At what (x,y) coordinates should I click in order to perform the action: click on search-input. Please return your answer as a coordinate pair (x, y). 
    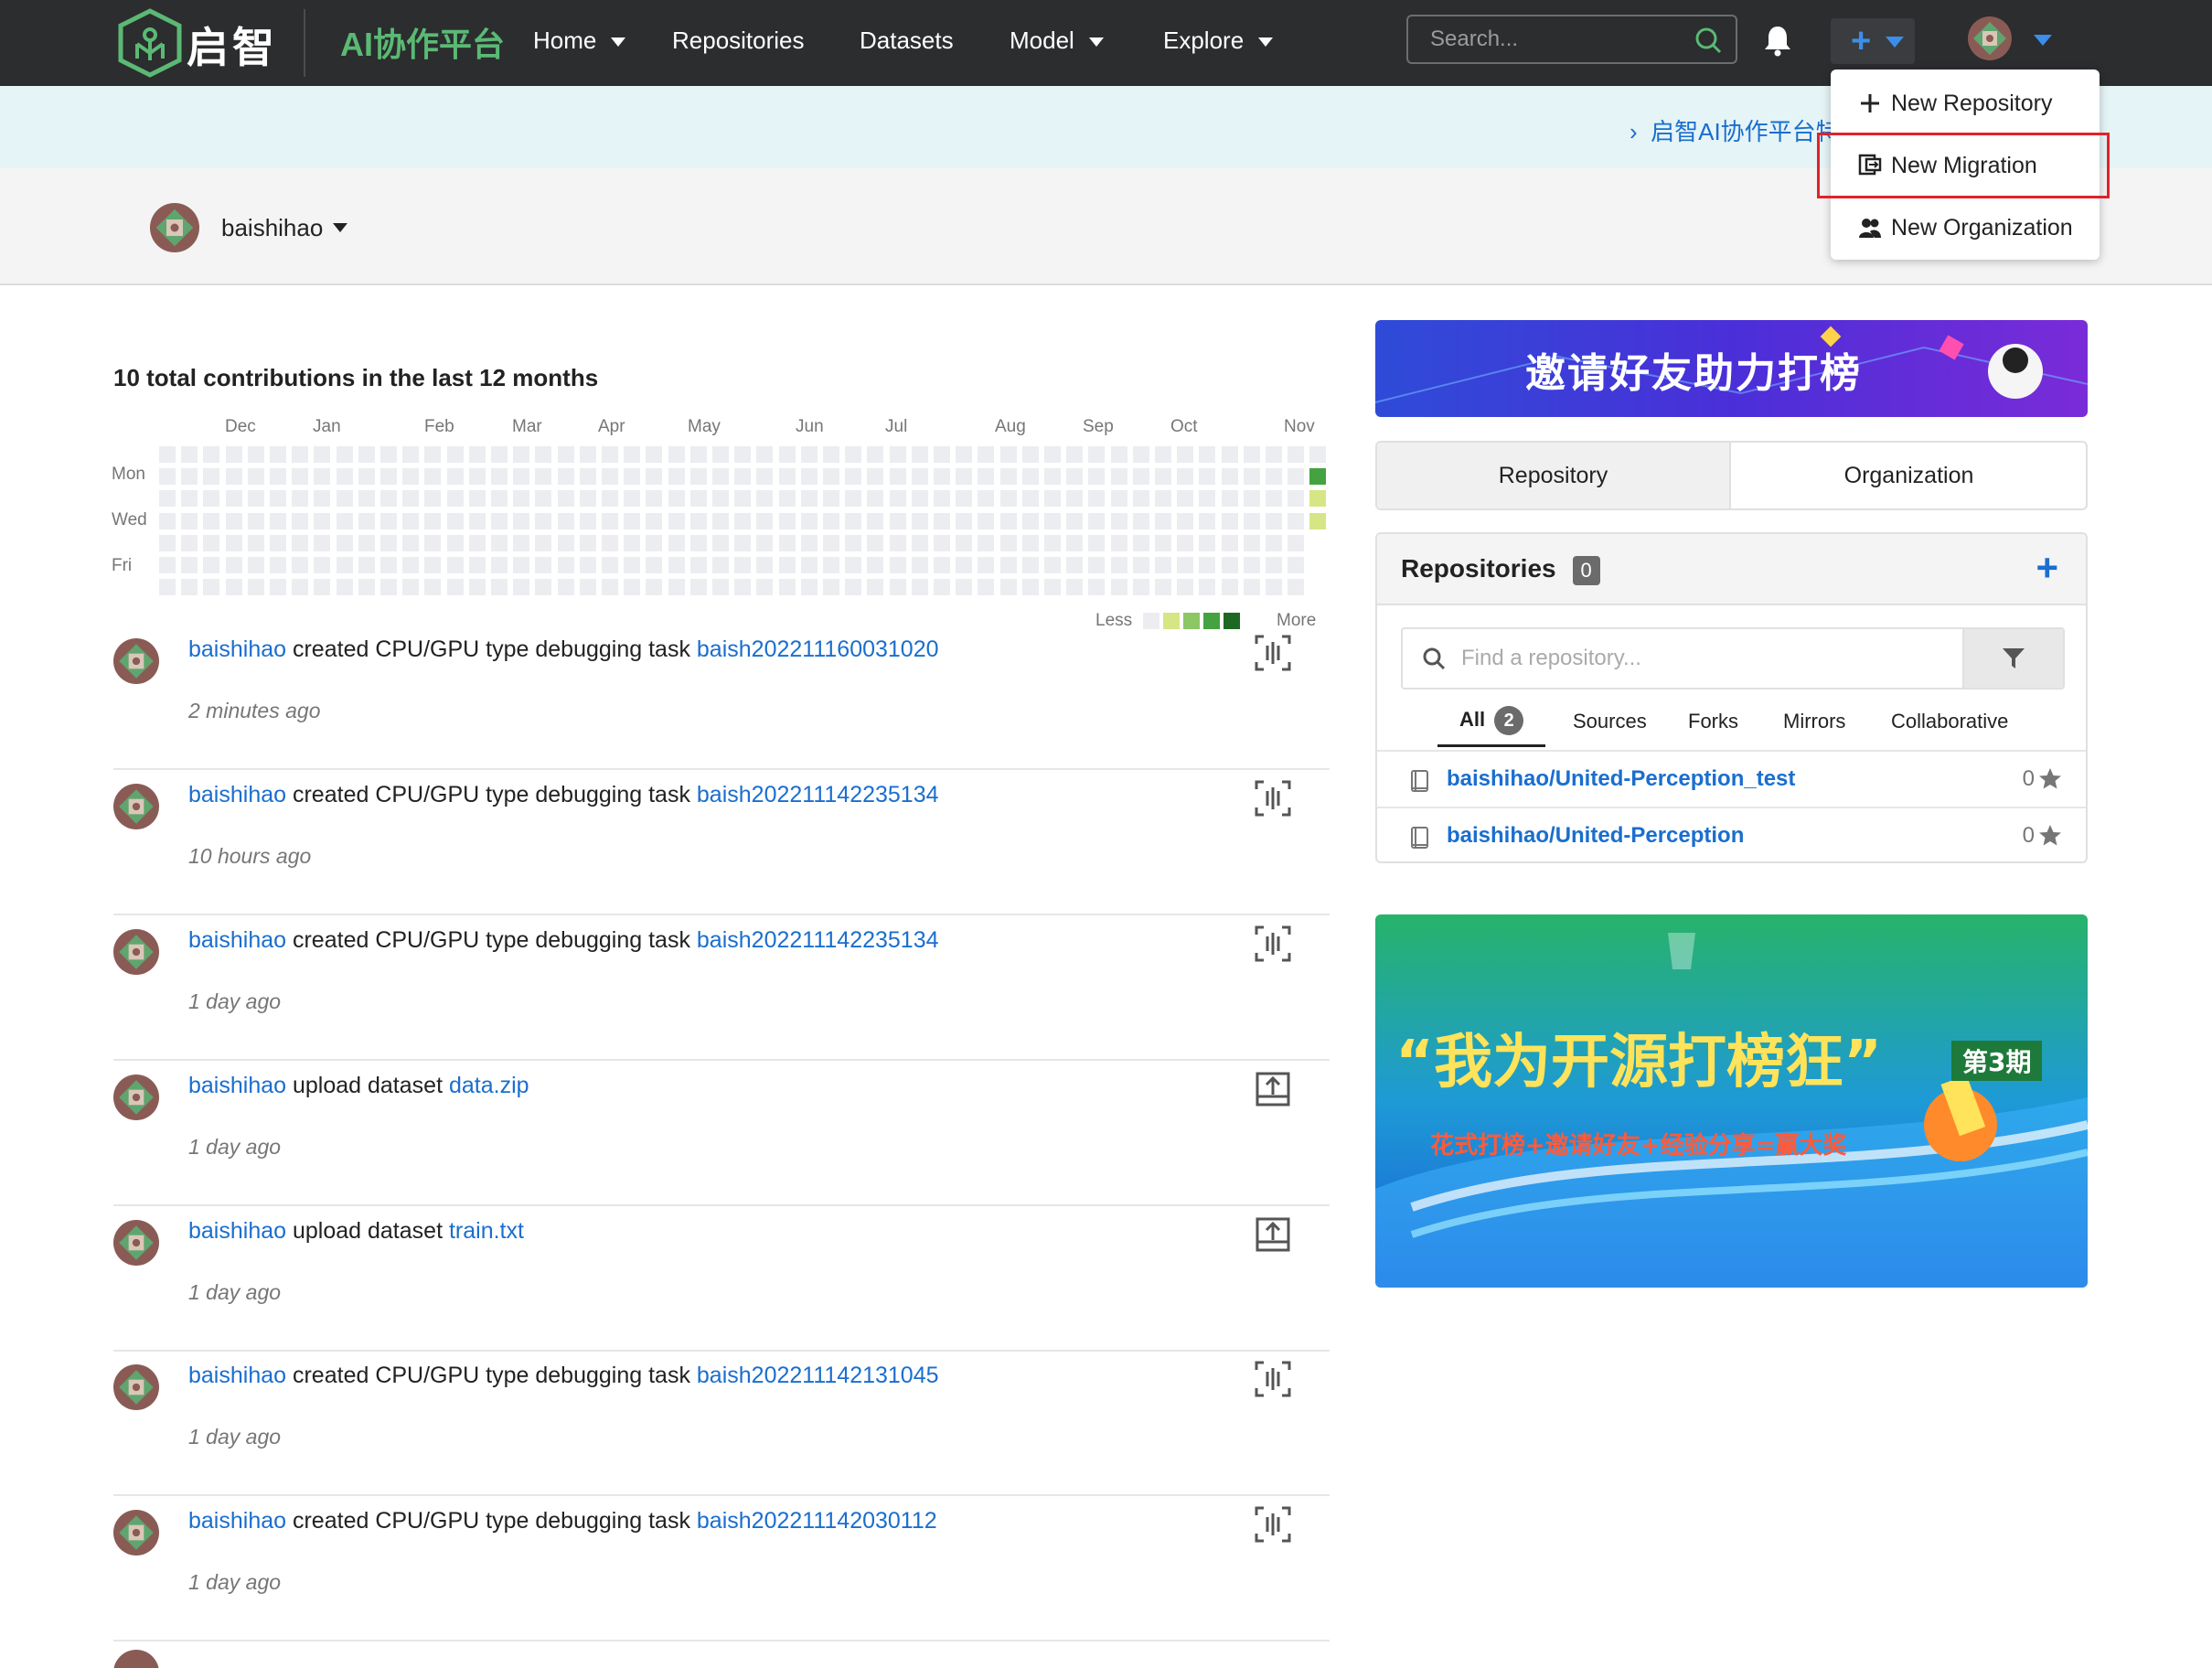
    Looking at the image, I should click on (1541, 39).